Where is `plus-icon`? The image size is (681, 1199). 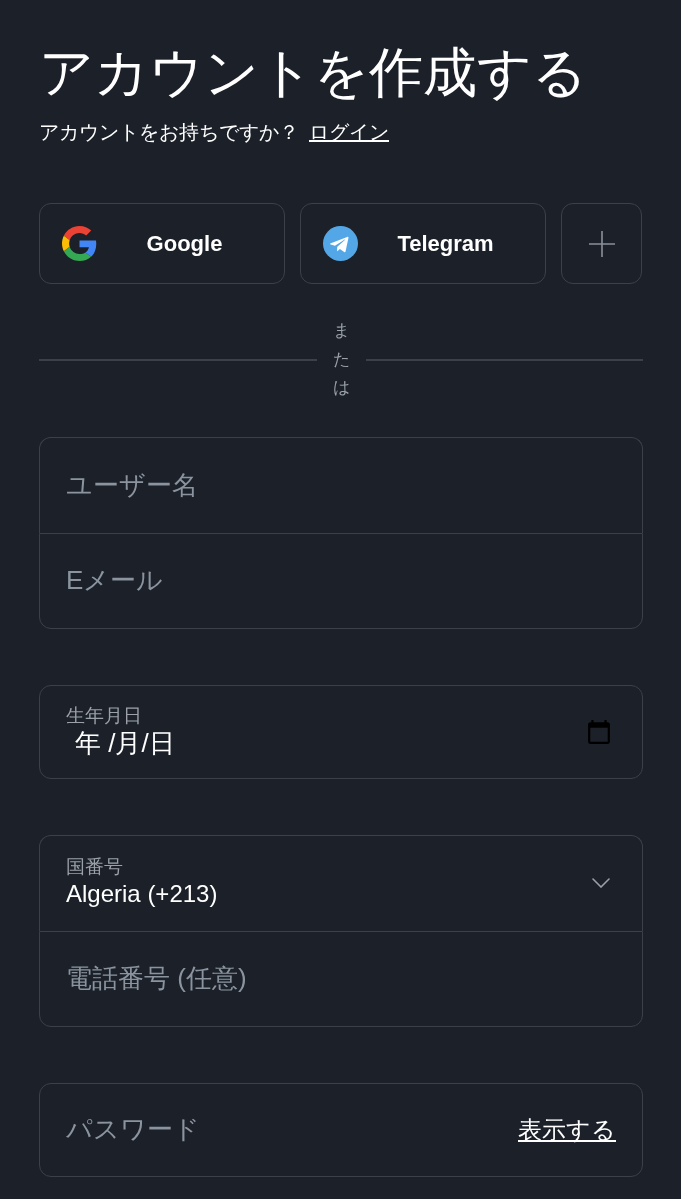
plus-icon is located at coordinates (601, 243).